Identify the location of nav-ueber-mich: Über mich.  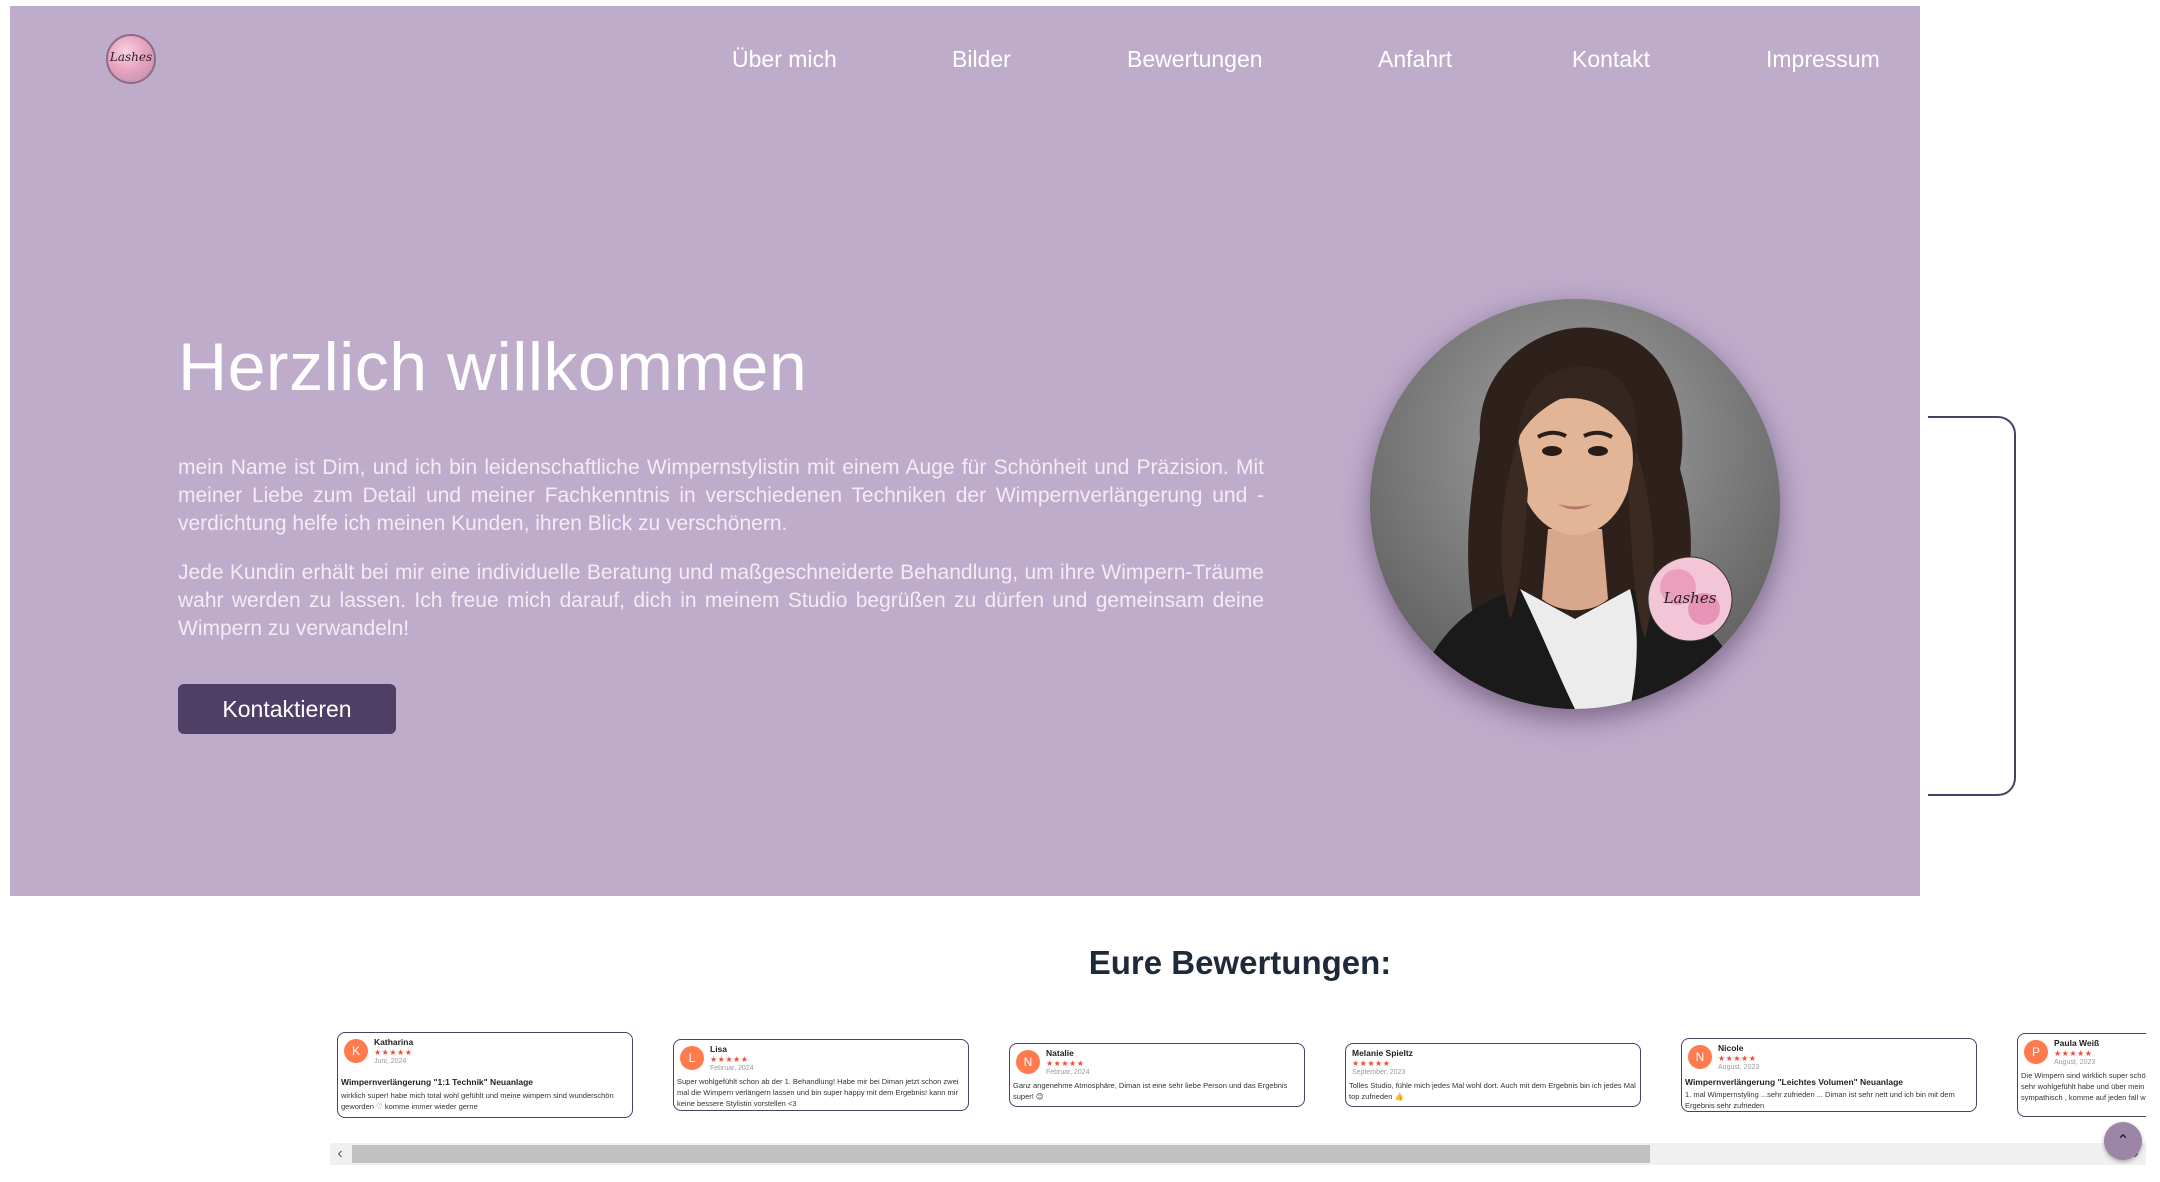
(784, 59).